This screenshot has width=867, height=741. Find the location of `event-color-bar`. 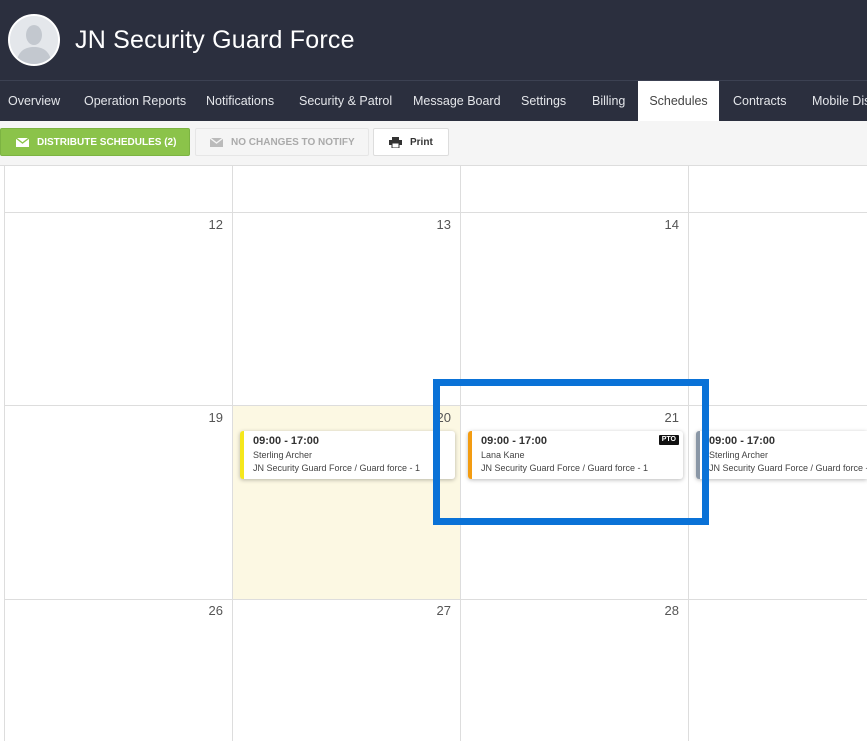

event-color-bar is located at coordinates (242, 455).